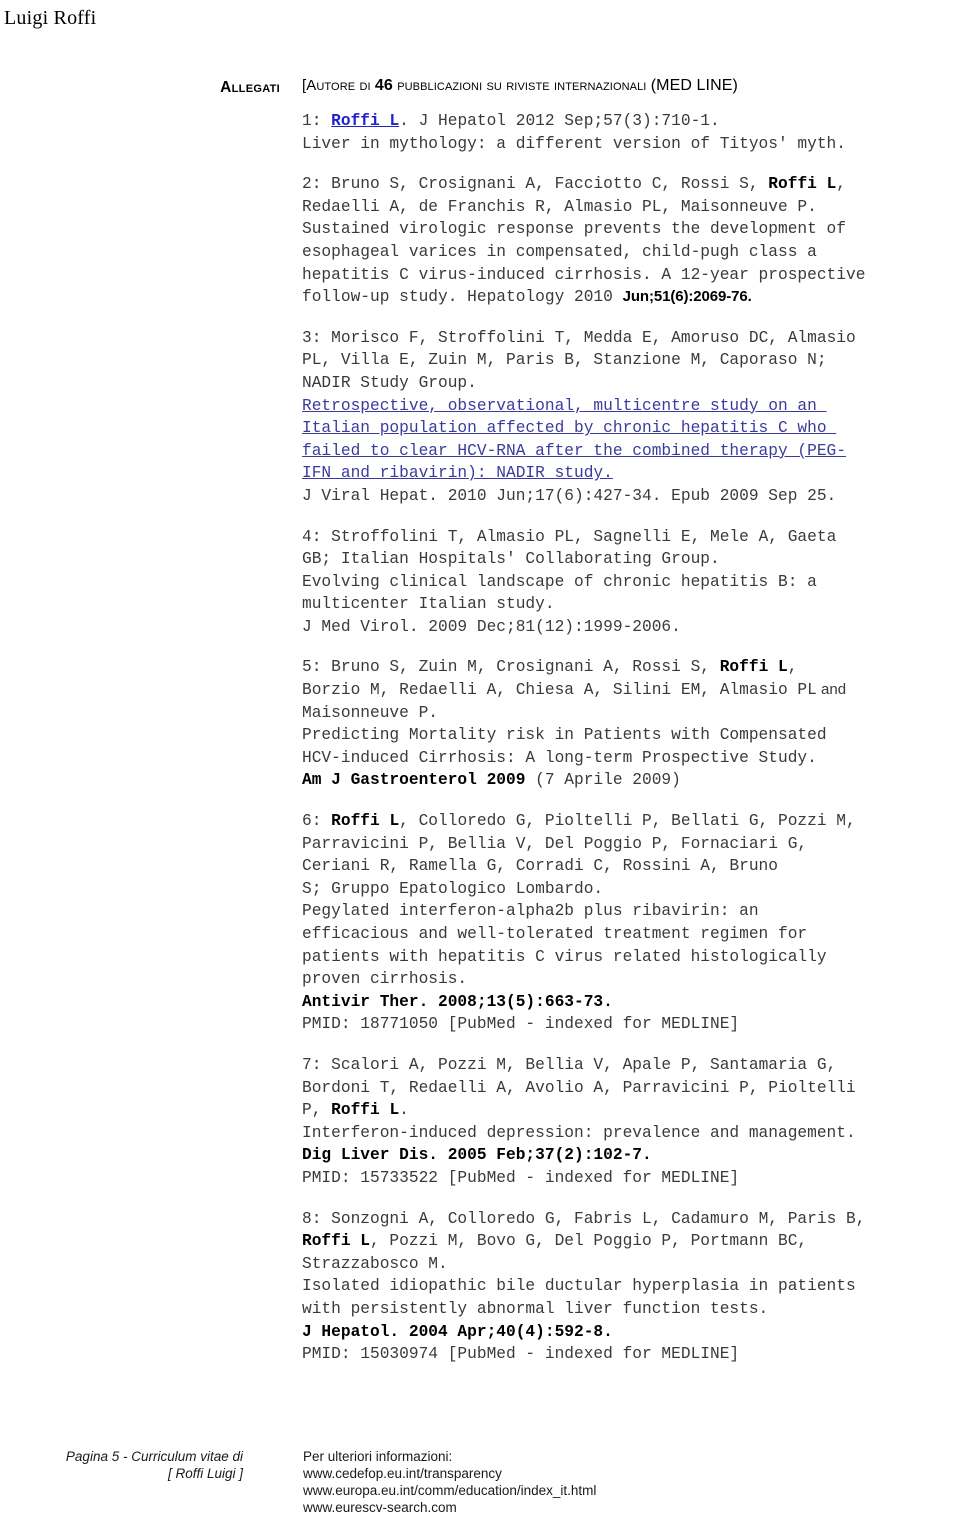 The width and height of the screenshot is (960, 1516). What do you see at coordinates (370, 712) in the screenshot?
I see `entry-authors-post2: Maisonneuve P.` at bounding box center [370, 712].